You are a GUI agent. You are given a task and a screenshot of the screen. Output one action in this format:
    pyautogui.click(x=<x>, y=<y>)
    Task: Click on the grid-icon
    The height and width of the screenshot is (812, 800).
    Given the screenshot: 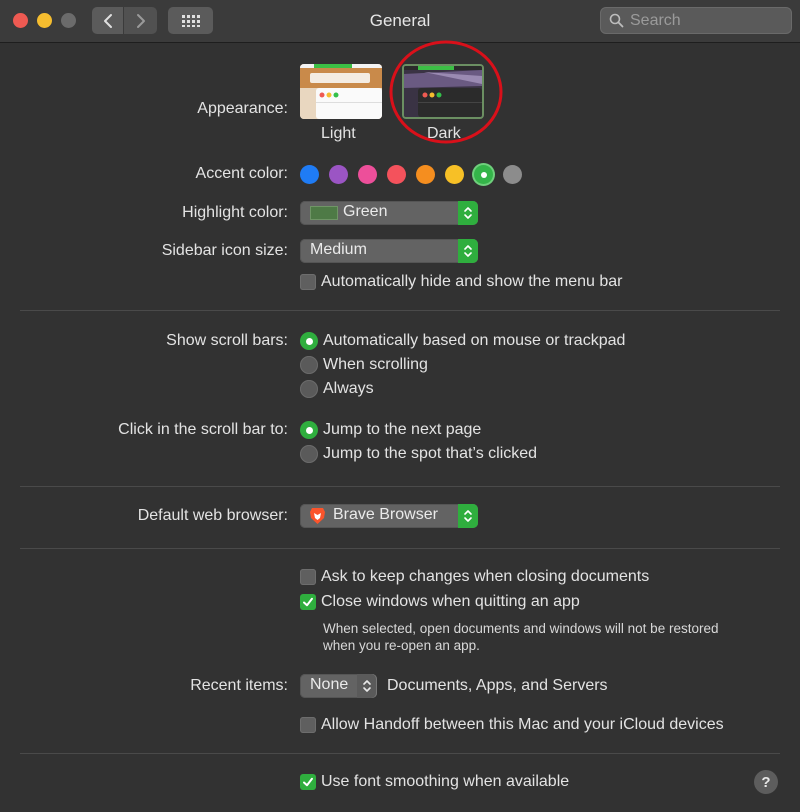 What is the action you would take?
    pyautogui.click(x=190, y=20)
    